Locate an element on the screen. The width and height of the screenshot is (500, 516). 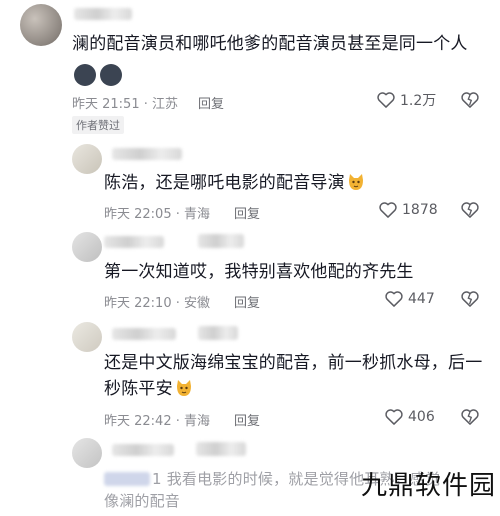
mention-blurred is located at coordinates (127, 479).